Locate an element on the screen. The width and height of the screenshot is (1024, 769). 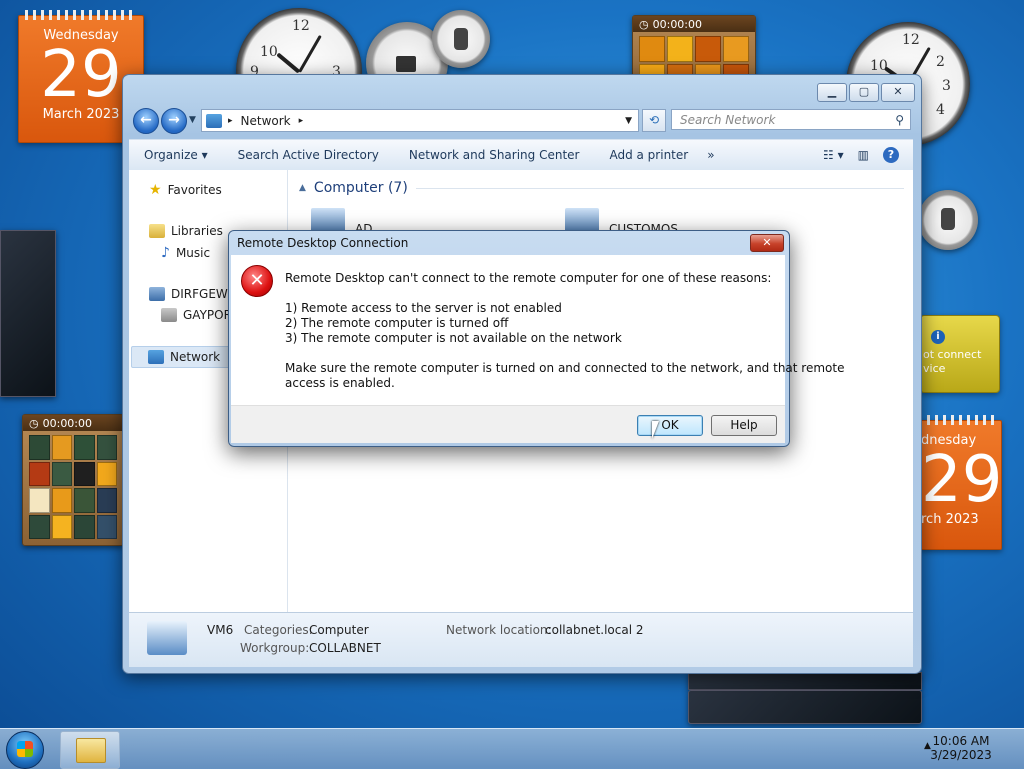
dialog-title: Remote Desktop Connection is located at coordinates (323, 243).